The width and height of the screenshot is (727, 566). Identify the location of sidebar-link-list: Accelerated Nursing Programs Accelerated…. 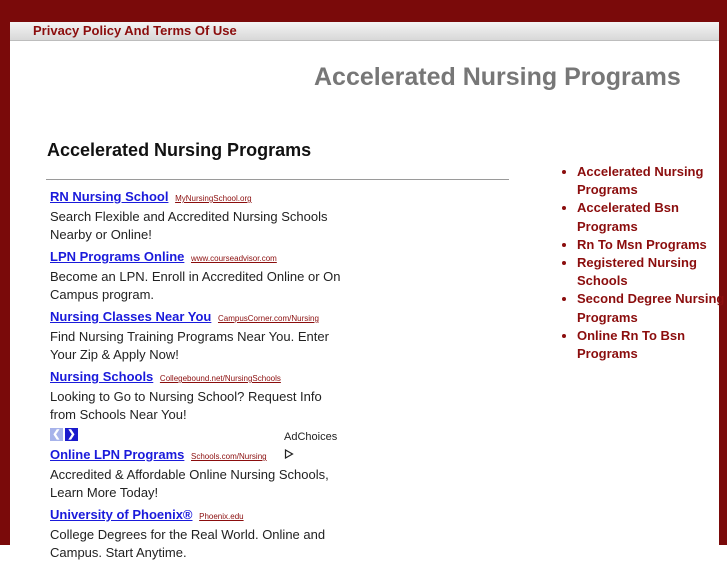
(643, 263).